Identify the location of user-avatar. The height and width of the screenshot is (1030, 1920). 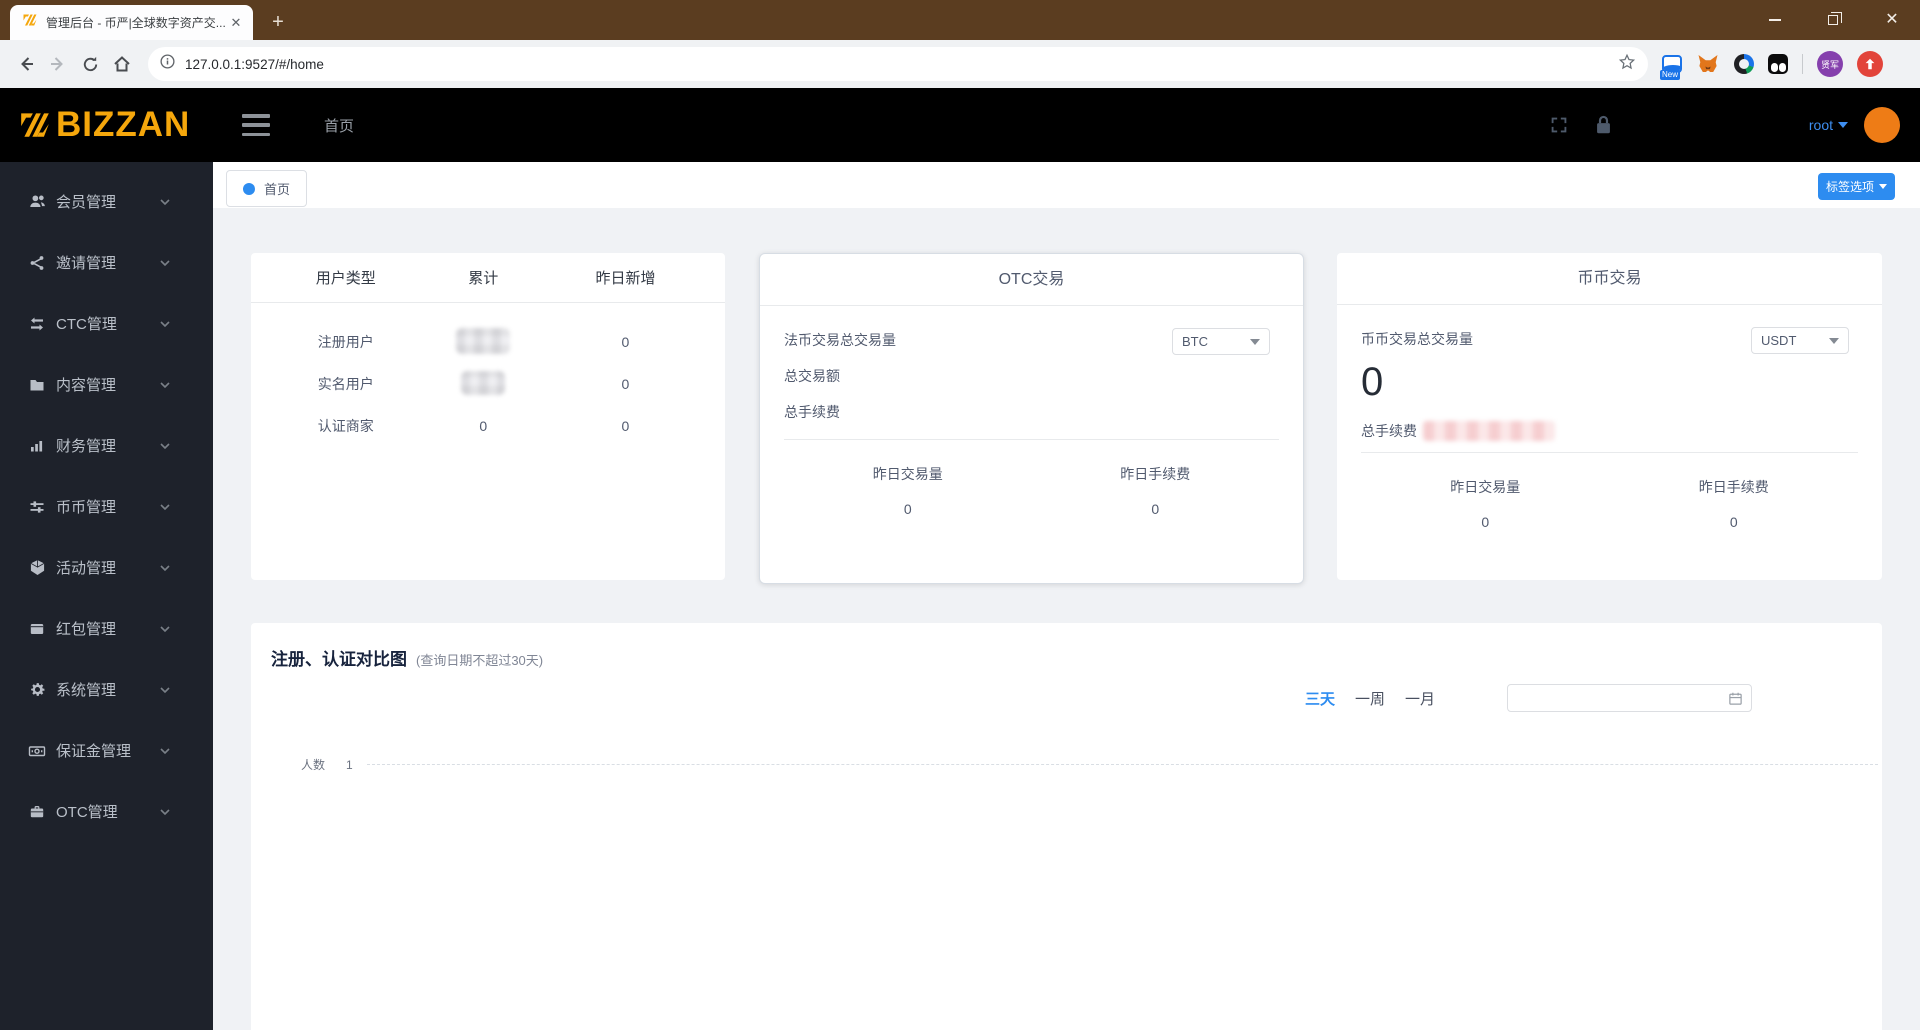
(1882, 125).